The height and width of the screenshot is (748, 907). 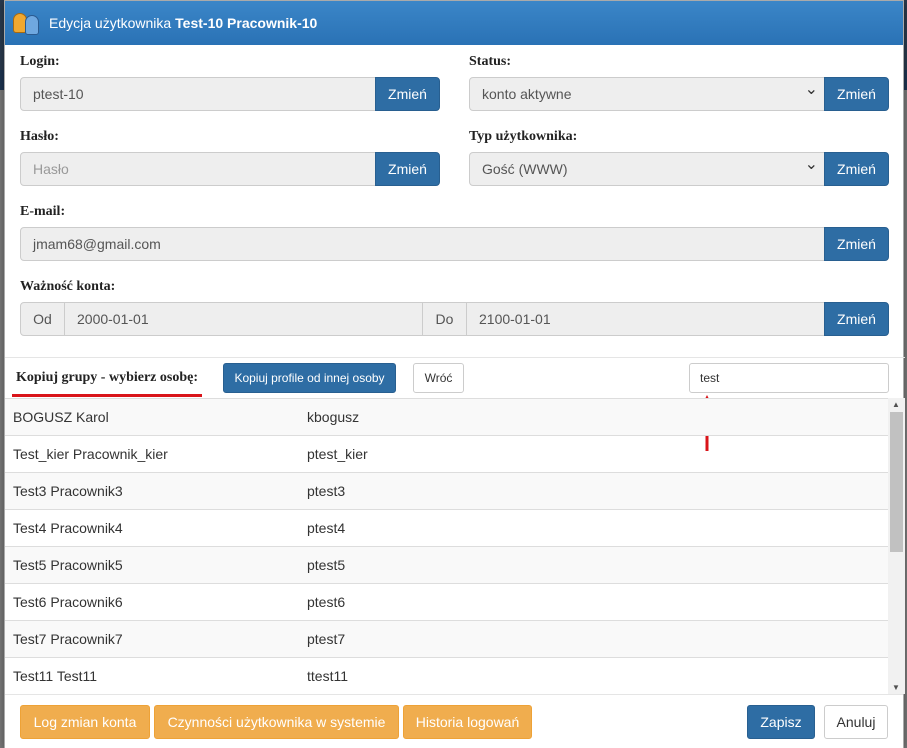 What do you see at coordinates (490, 61) in the screenshot?
I see `status-label: Status:` at bounding box center [490, 61].